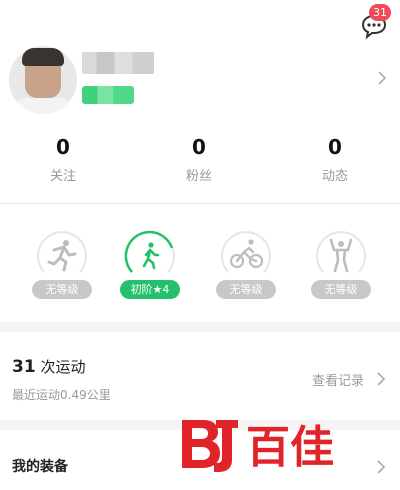  I want to click on sport-running: 无等级, so click(63, 266).